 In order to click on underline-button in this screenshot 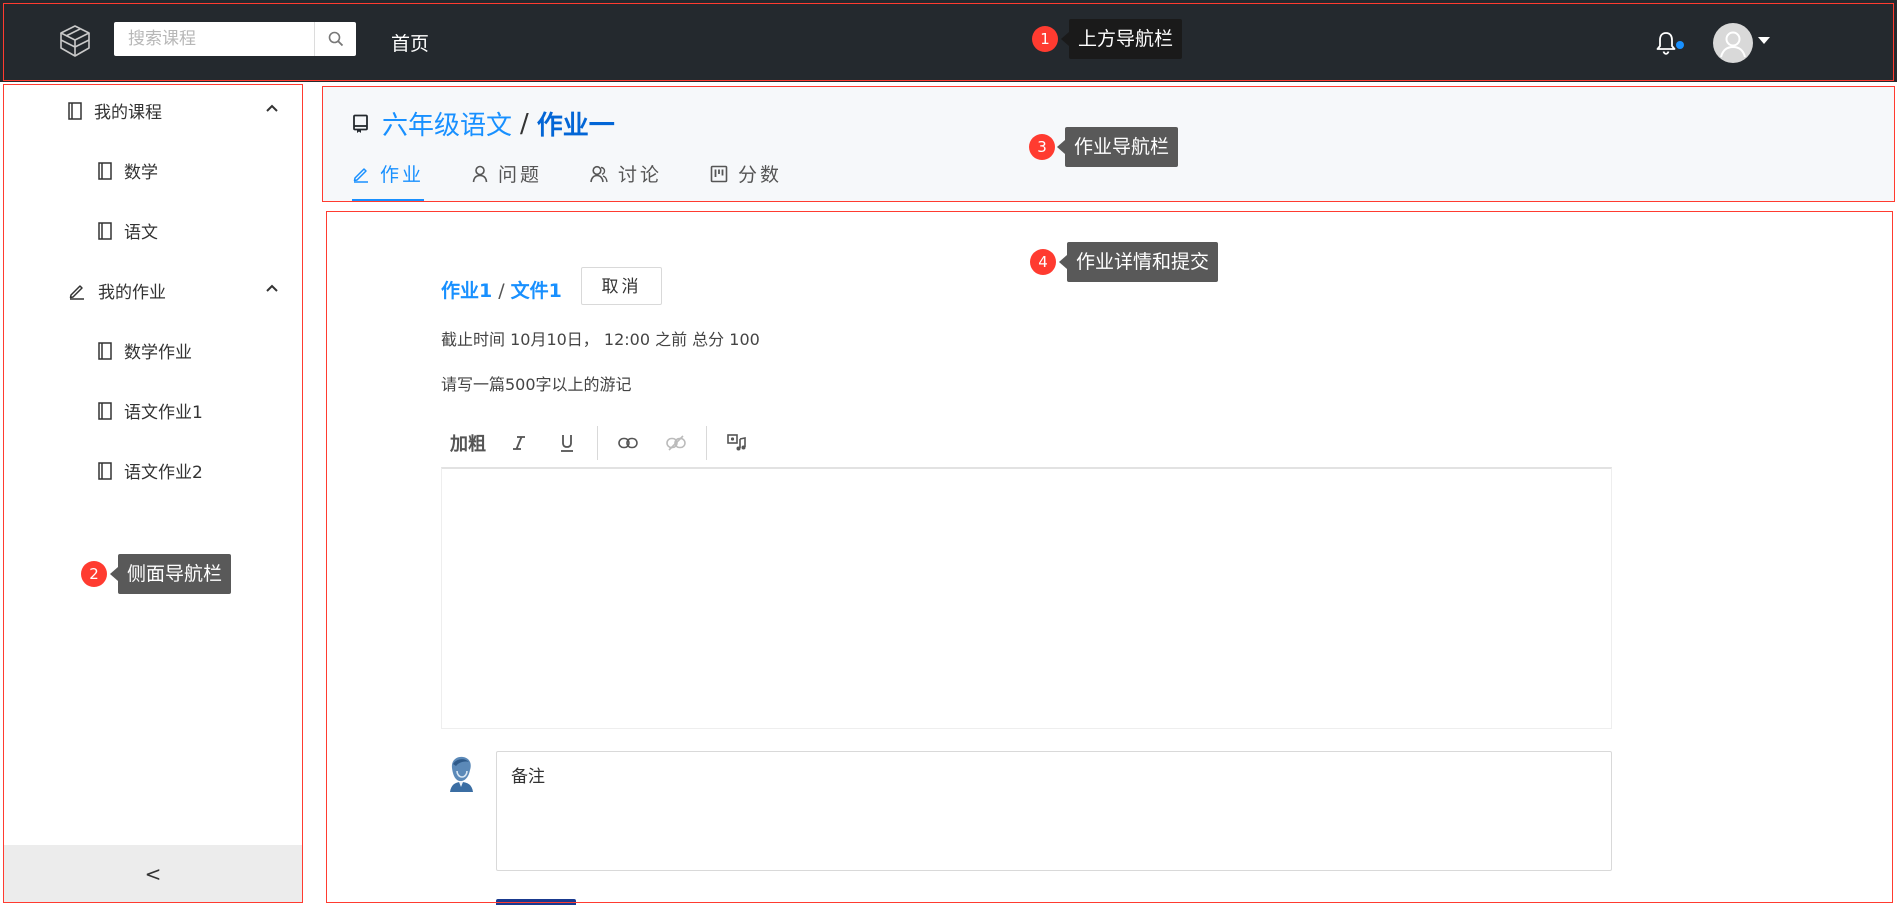, I will do `click(567, 443)`.